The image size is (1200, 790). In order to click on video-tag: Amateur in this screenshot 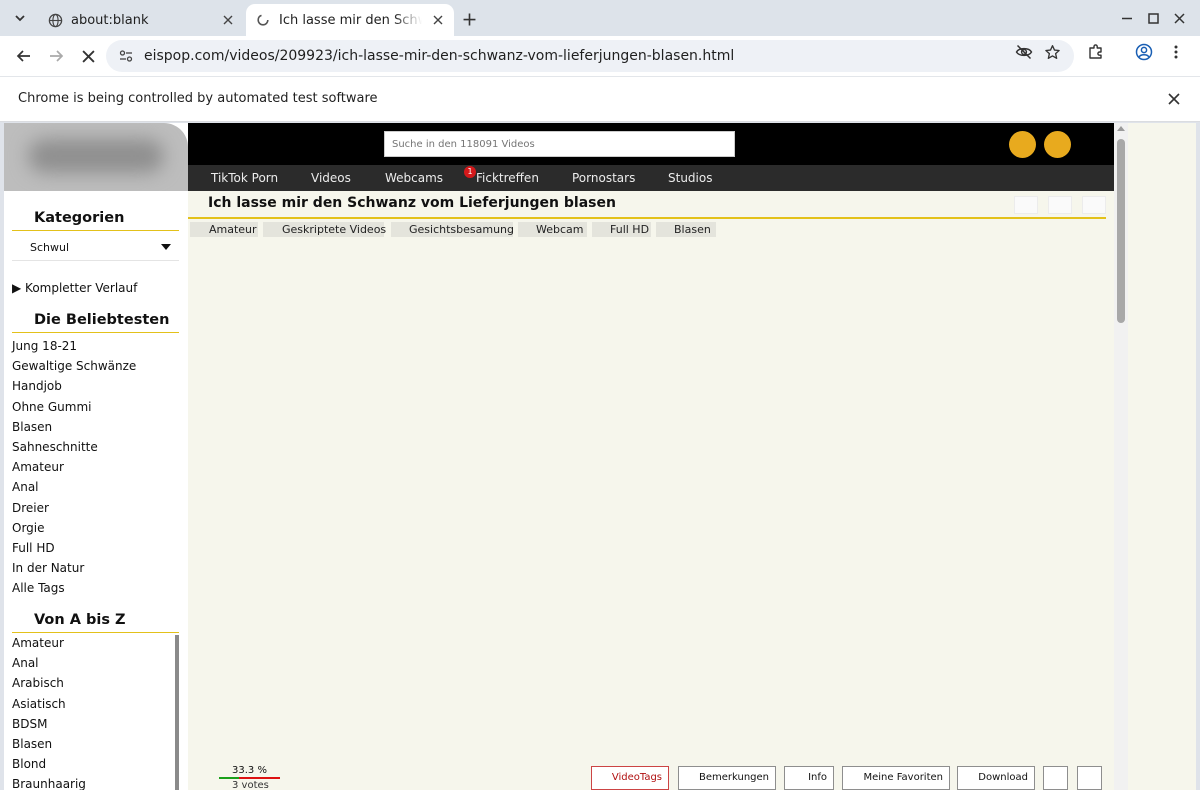, I will do `click(224, 229)`.